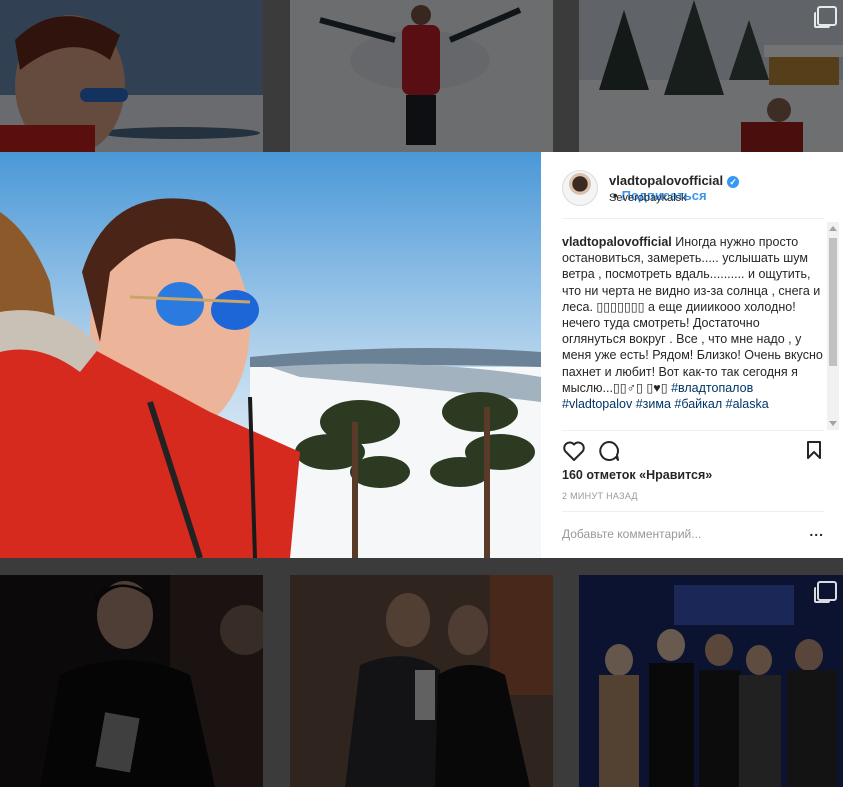 The image size is (843, 787). Describe the element at coordinates (833, 228) in the screenshot. I see `scroll-up-arrow-icon` at that location.